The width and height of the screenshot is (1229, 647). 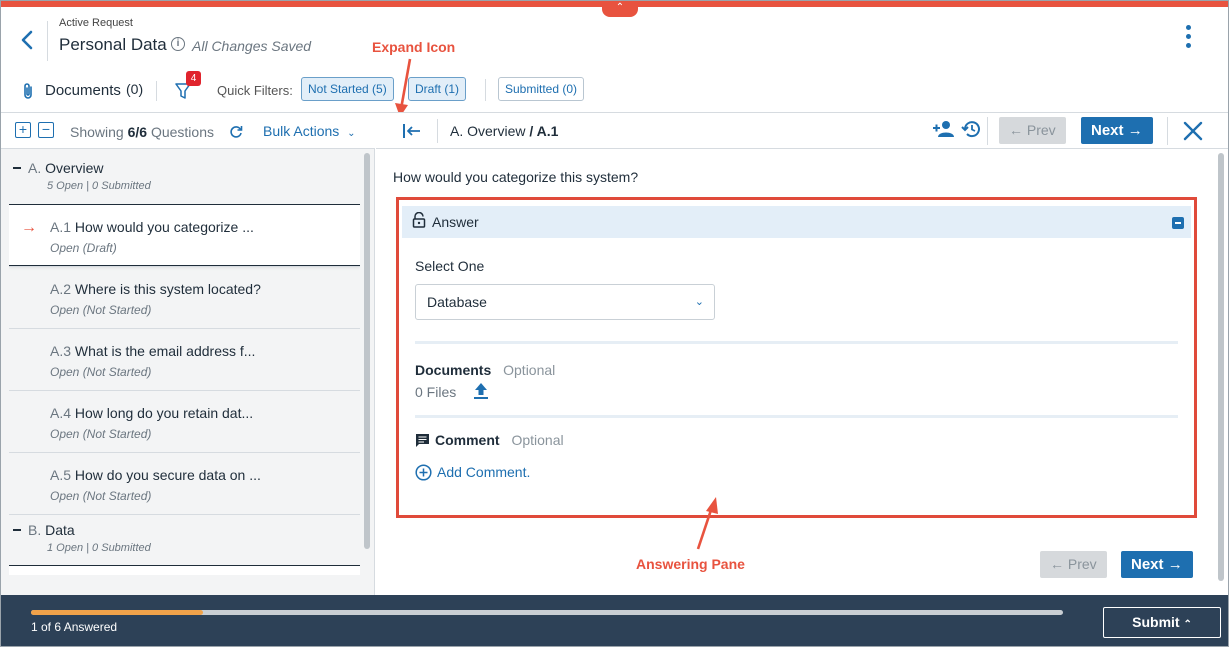 What do you see at coordinates (467, 440) in the screenshot?
I see `comment-title: Comment` at bounding box center [467, 440].